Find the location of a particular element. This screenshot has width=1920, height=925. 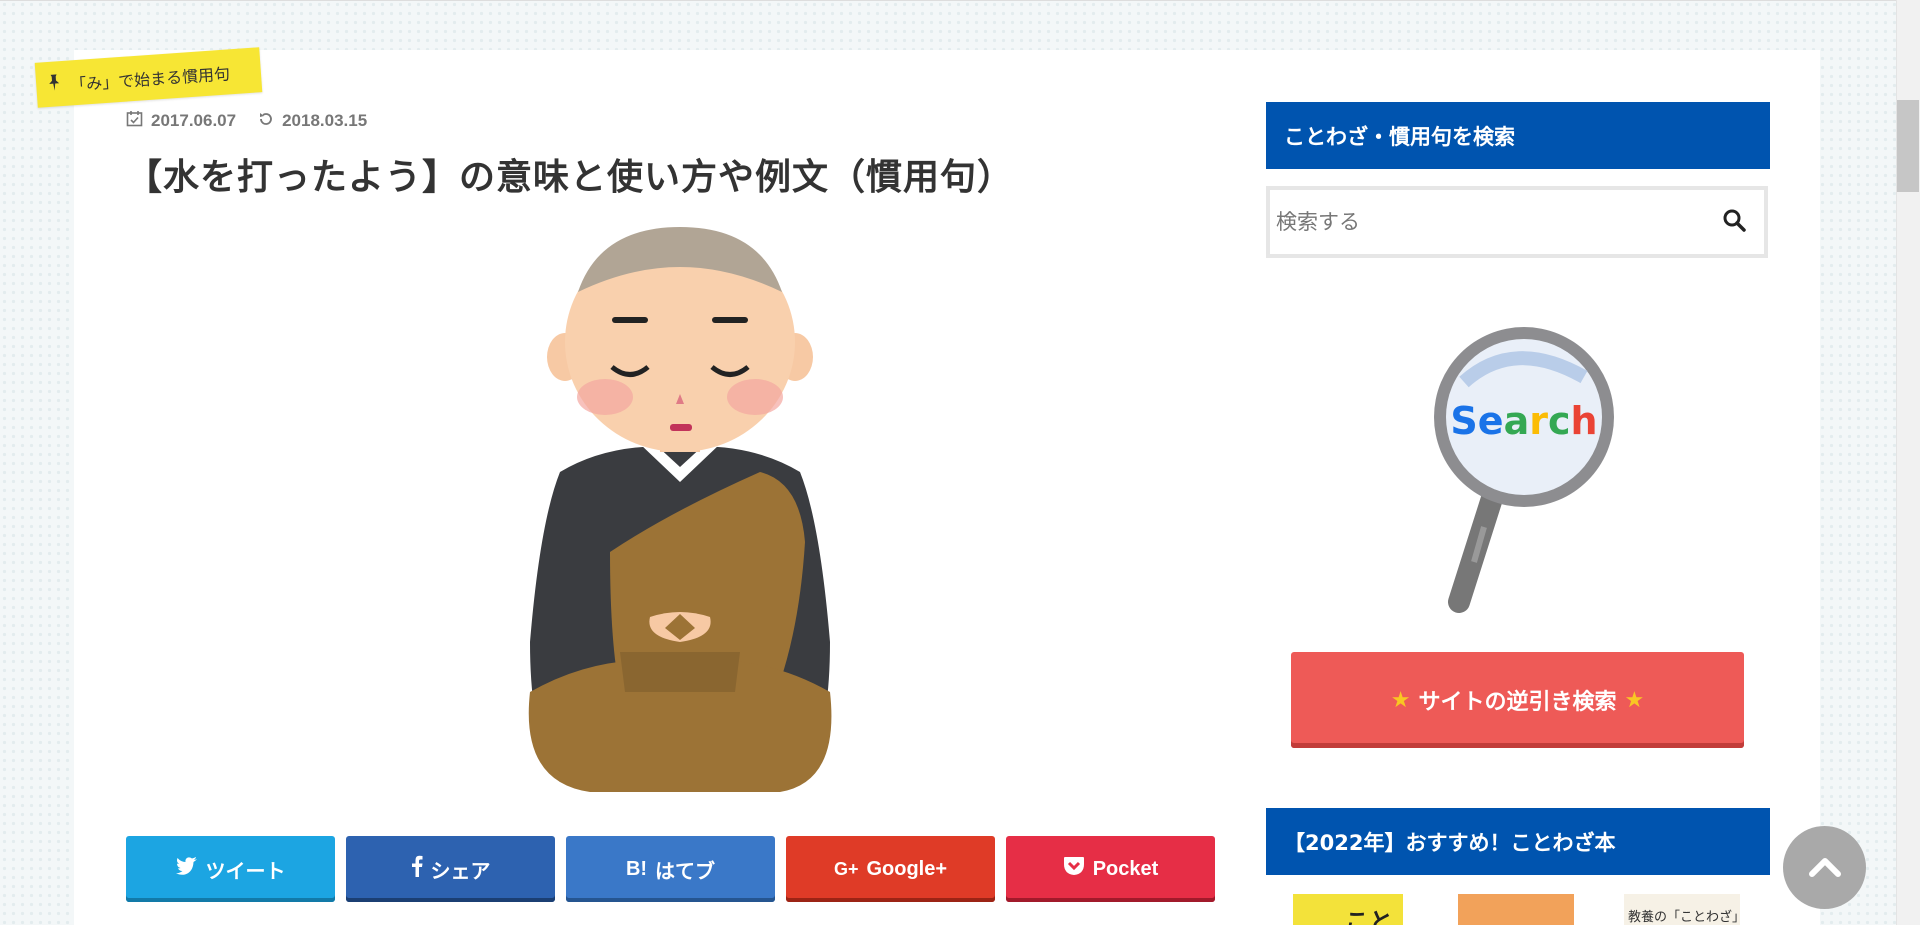

chevron-up-icon is located at coordinates (1824, 868).